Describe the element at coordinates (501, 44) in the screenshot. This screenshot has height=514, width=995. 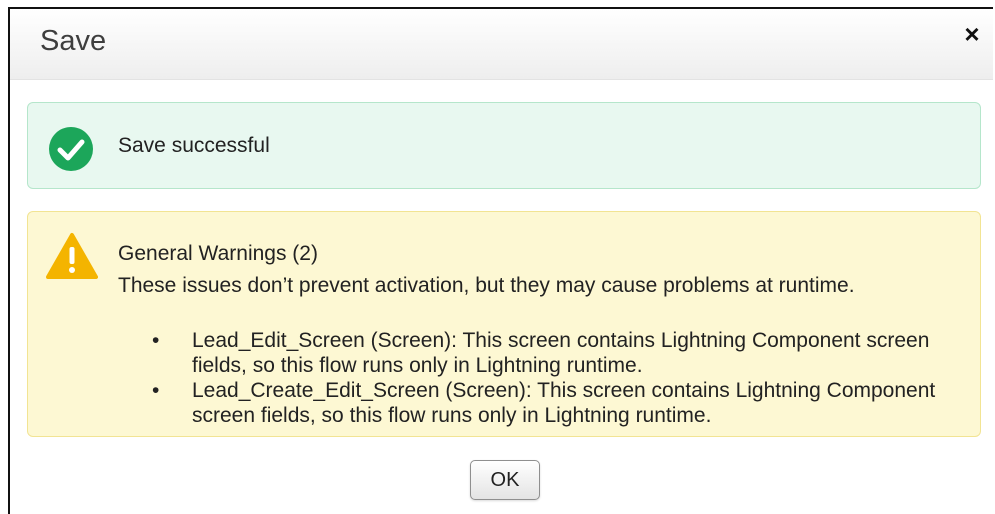
I see `dialog-header: Save ×` at that location.